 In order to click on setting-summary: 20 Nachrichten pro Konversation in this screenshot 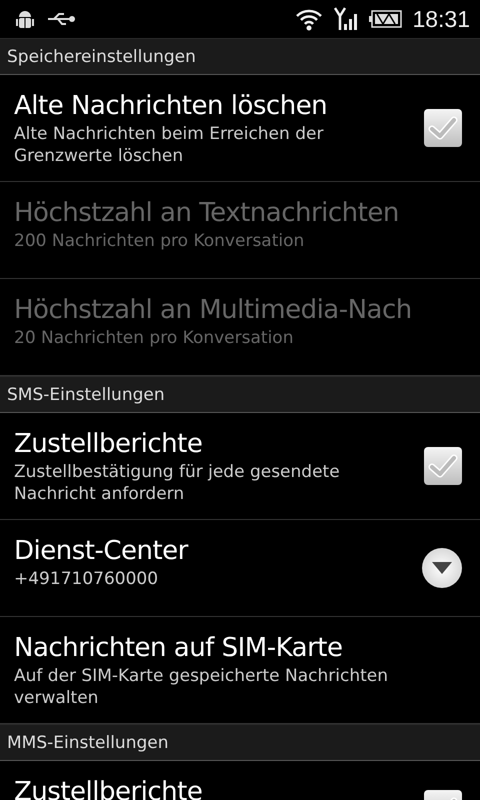, I will do `click(154, 338)`.